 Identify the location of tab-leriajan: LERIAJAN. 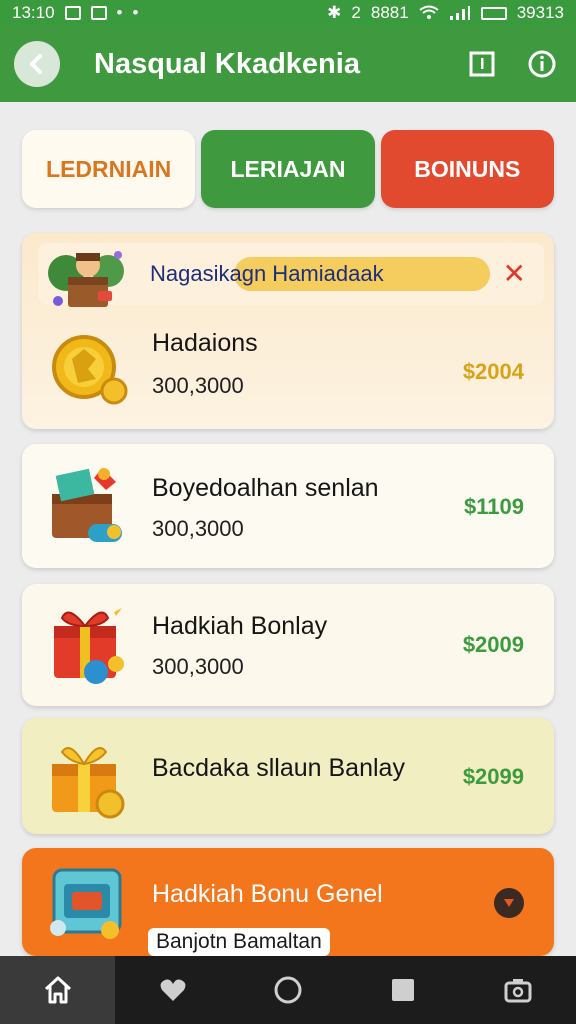
(288, 169).